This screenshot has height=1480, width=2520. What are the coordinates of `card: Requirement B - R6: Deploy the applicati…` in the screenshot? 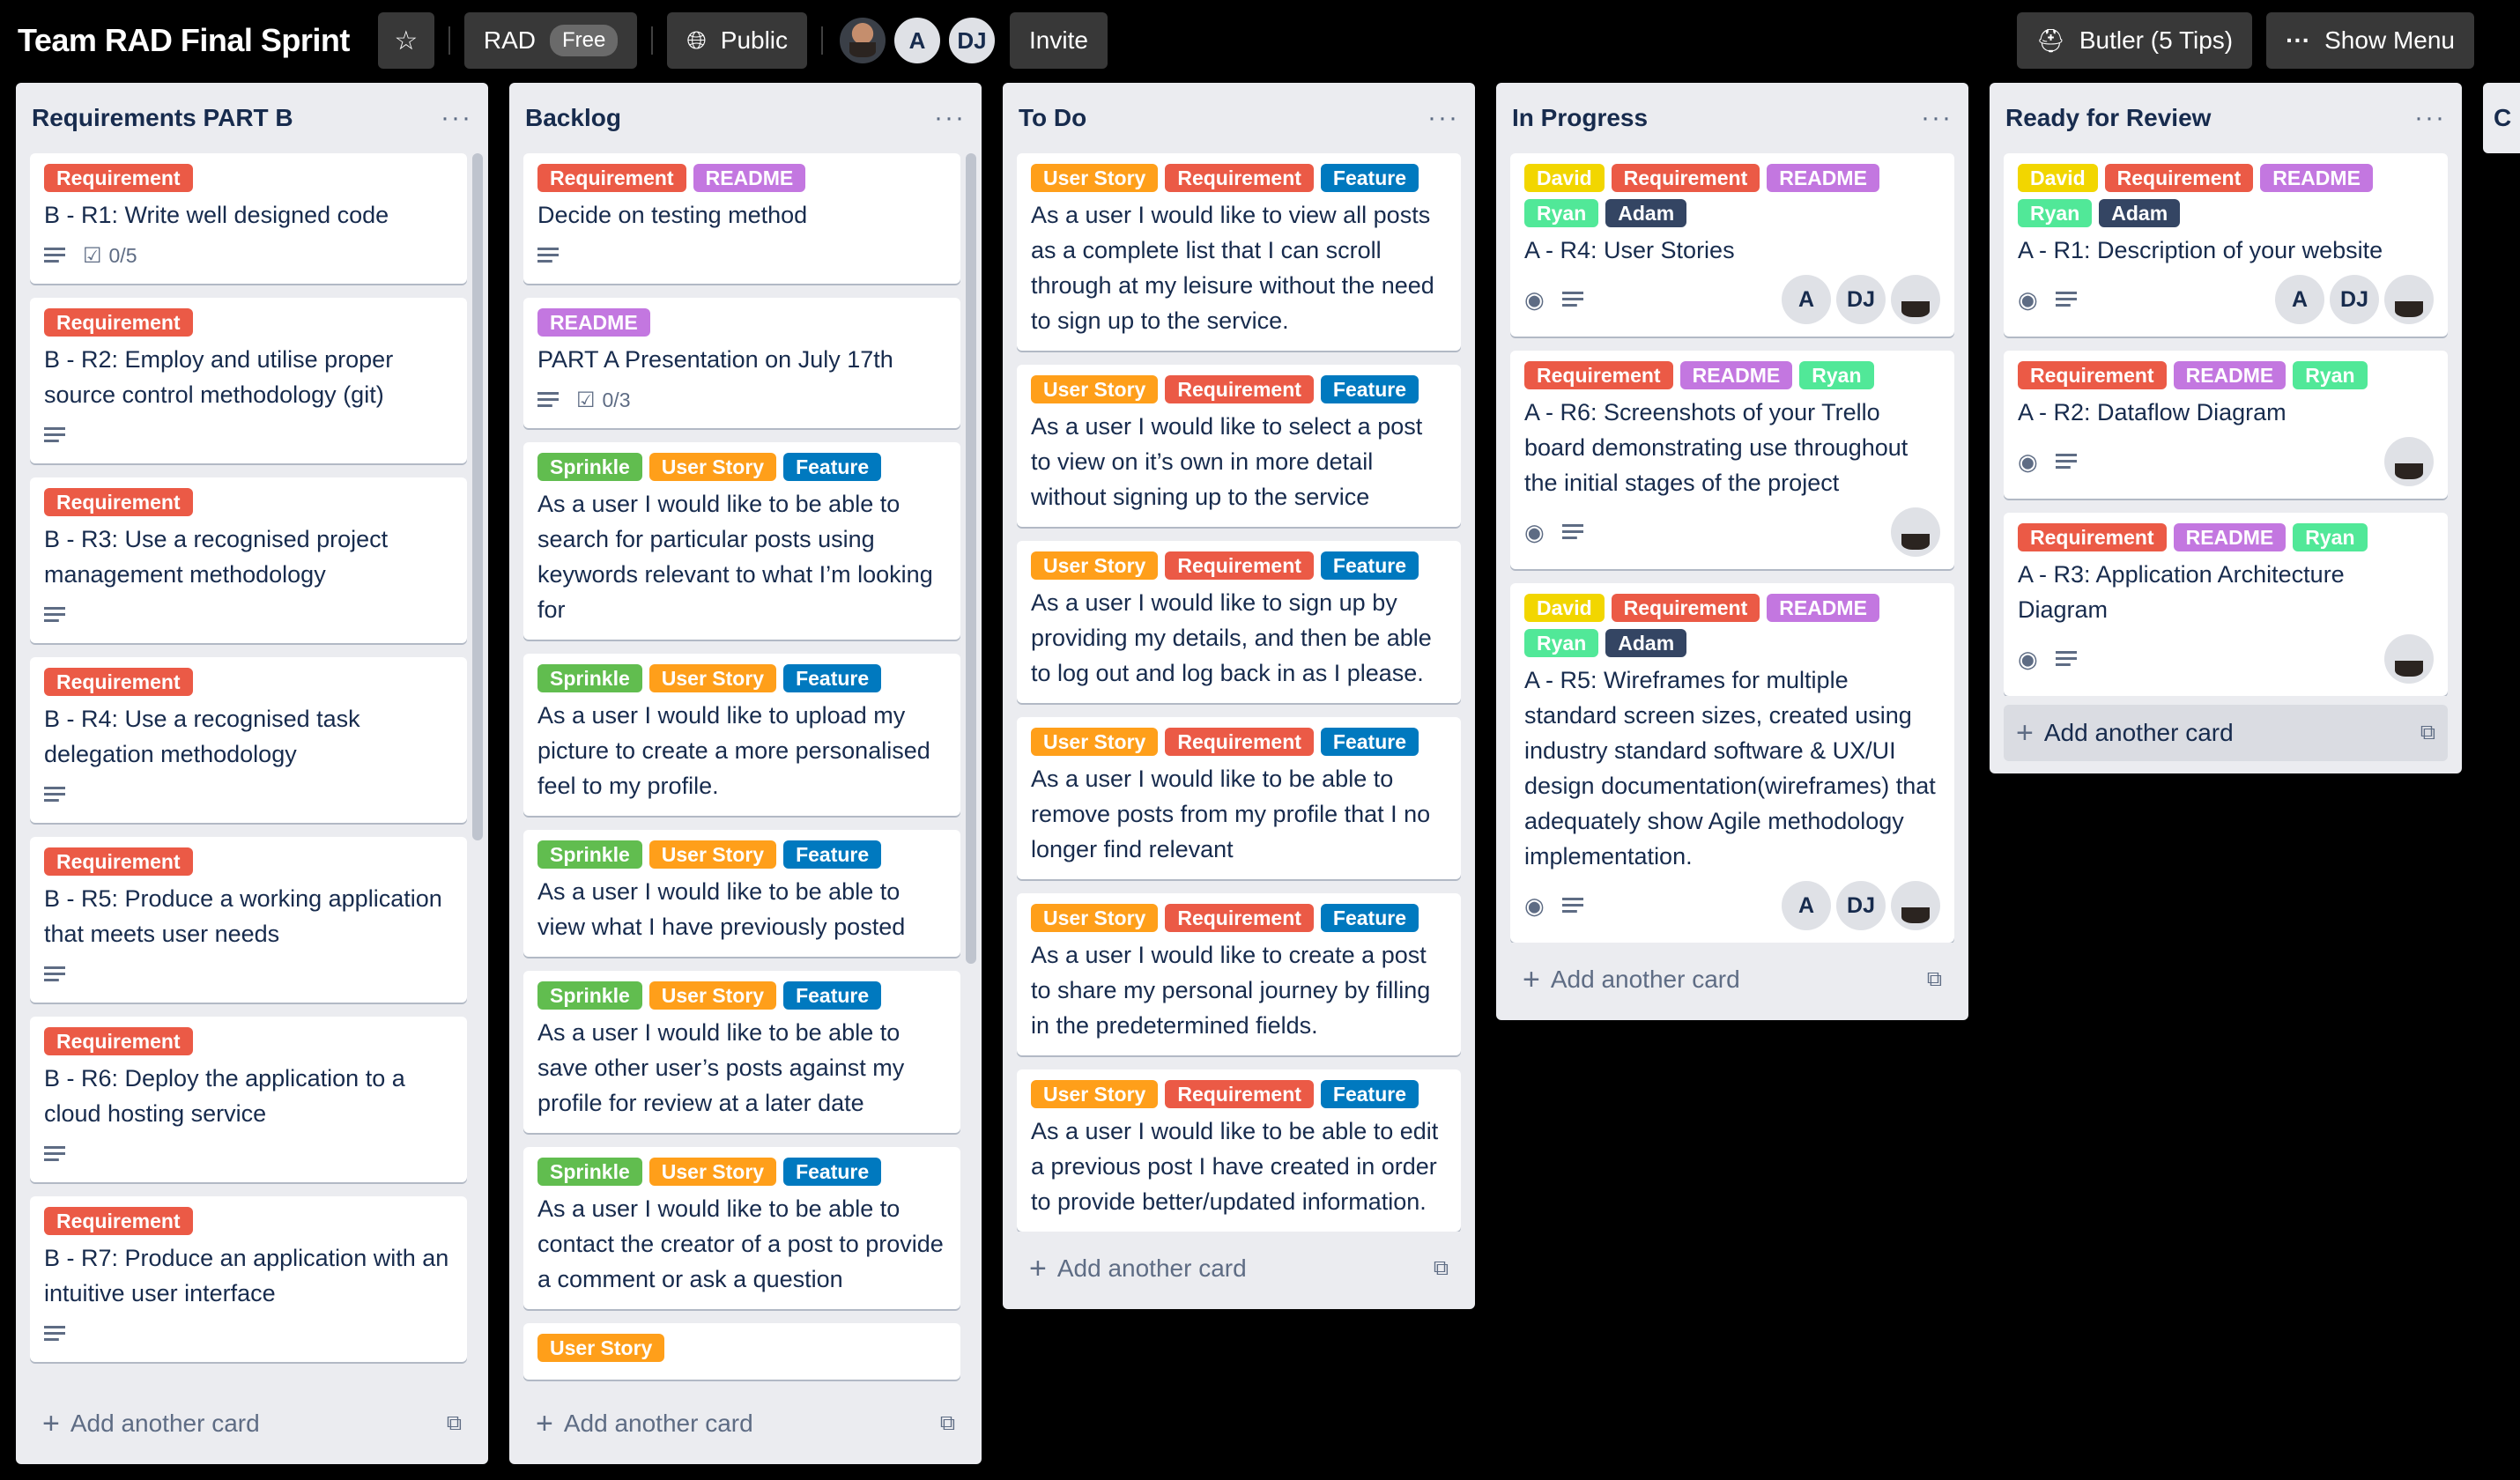 It's located at (248, 1099).